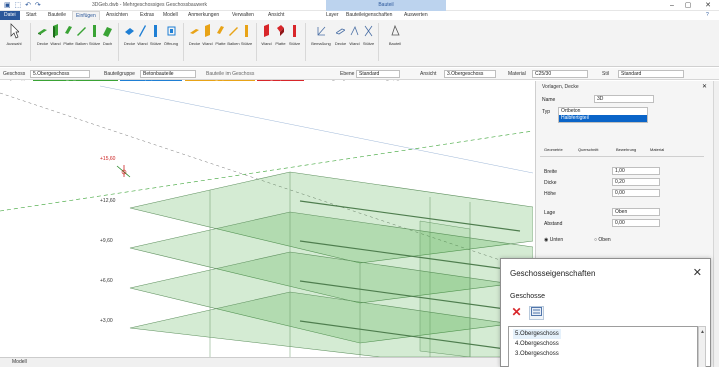  I want to click on list-item: 3.Obergeschoss, so click(537, 354).